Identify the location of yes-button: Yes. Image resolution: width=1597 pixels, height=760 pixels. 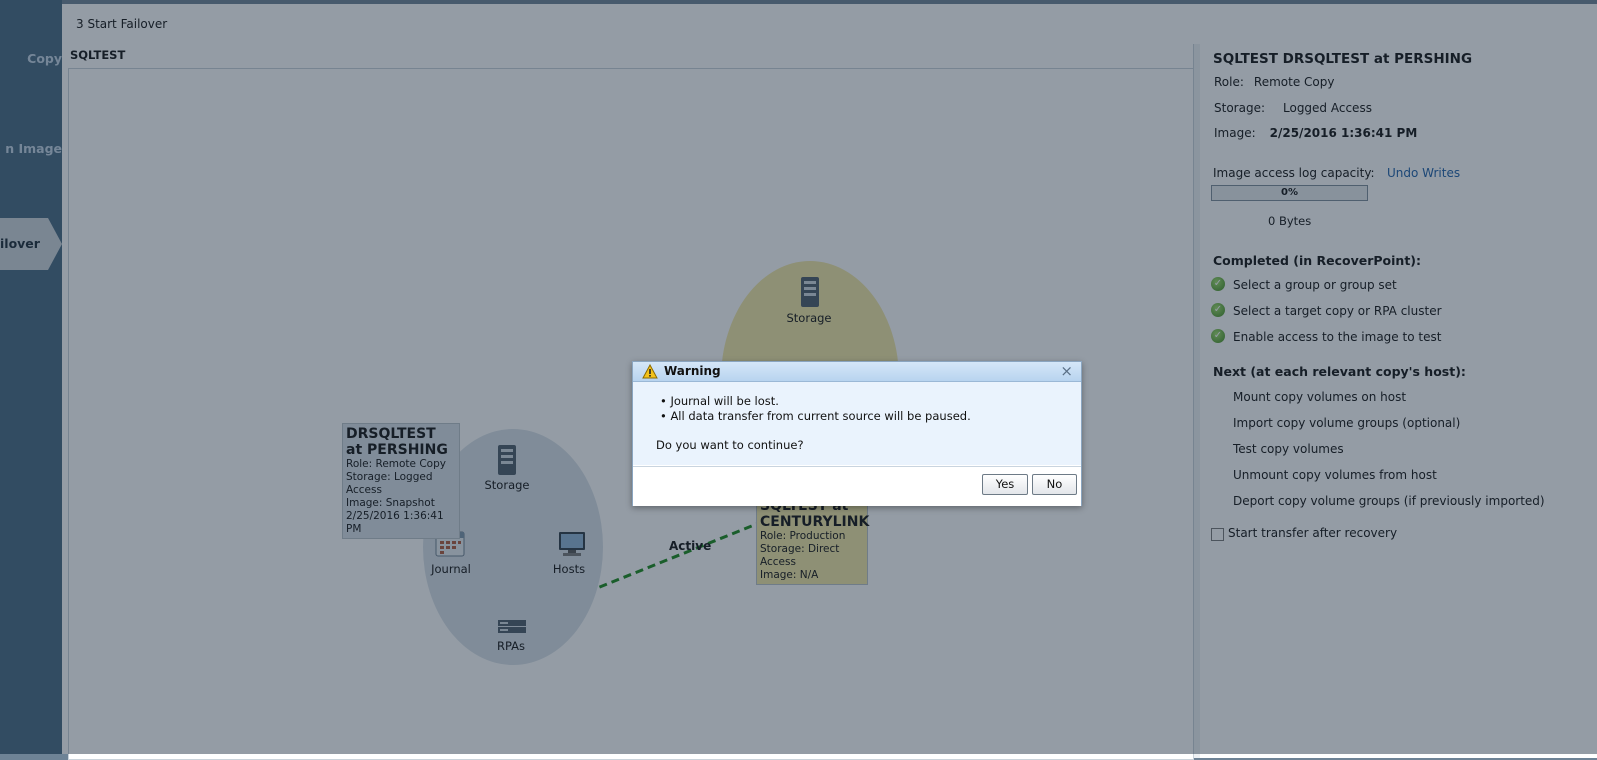
(1005, 484).